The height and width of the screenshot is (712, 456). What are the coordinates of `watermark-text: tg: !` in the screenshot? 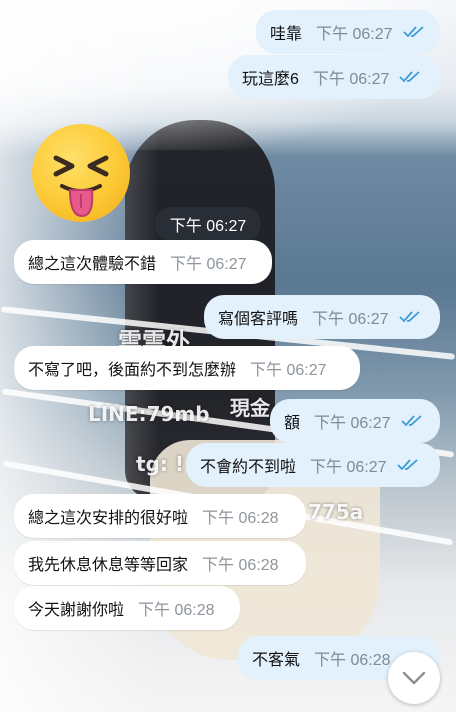 It's located at (160, 464).